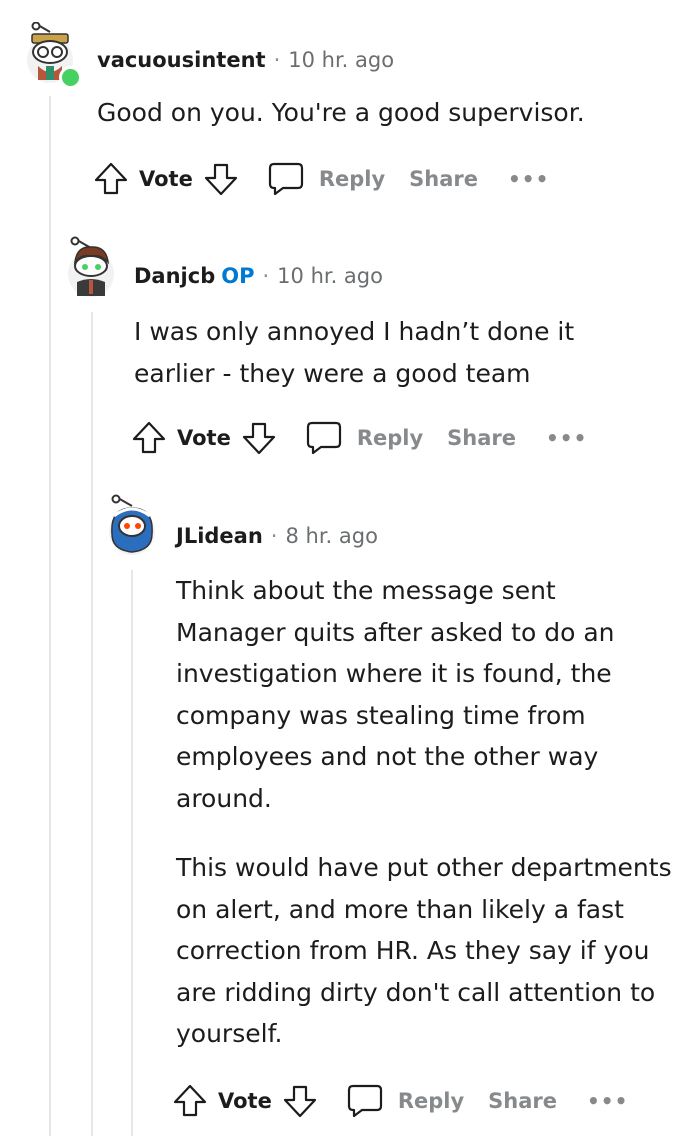 Image resolution: width=700 pixels, height=1136 pixels. I want to click on timestamp: 8 hr. ago, so click(331, 536).